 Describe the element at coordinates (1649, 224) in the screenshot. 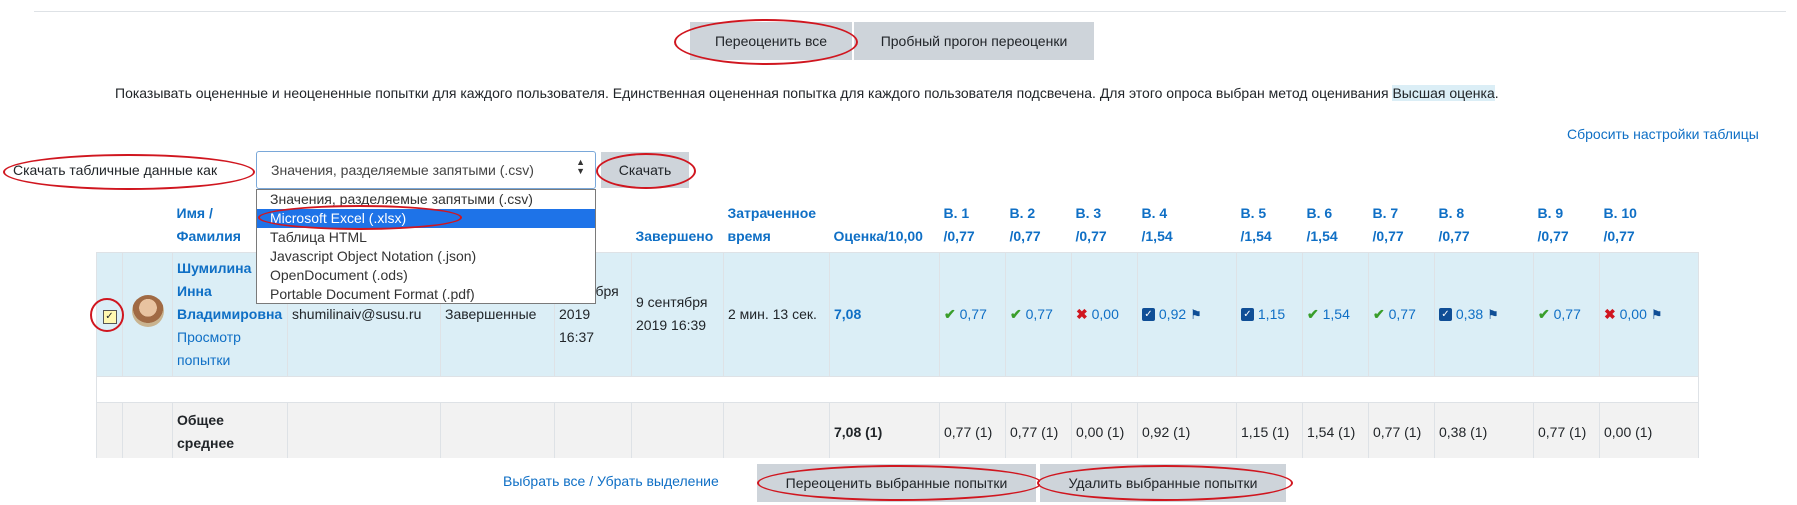

I see `col-q10-header: В. 10/0,77` at that location.